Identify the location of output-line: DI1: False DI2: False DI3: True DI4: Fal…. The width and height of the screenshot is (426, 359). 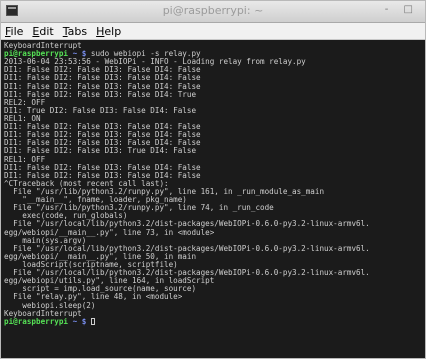
(214, 151).